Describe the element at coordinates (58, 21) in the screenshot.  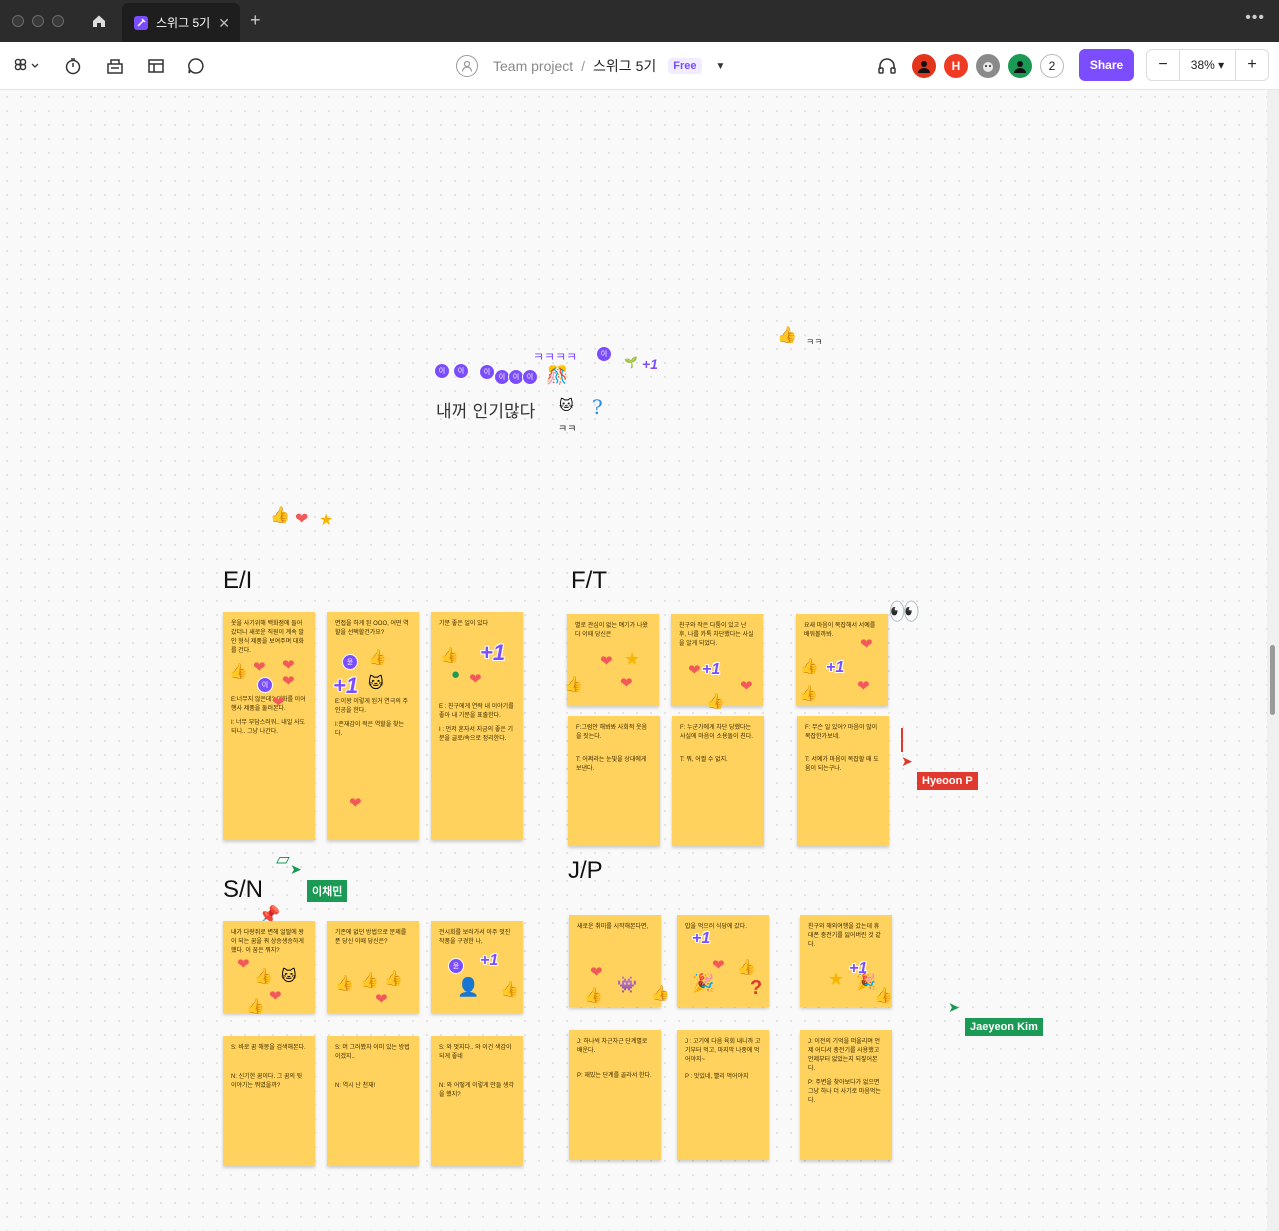
I see `zoom-window-dot` at that location.